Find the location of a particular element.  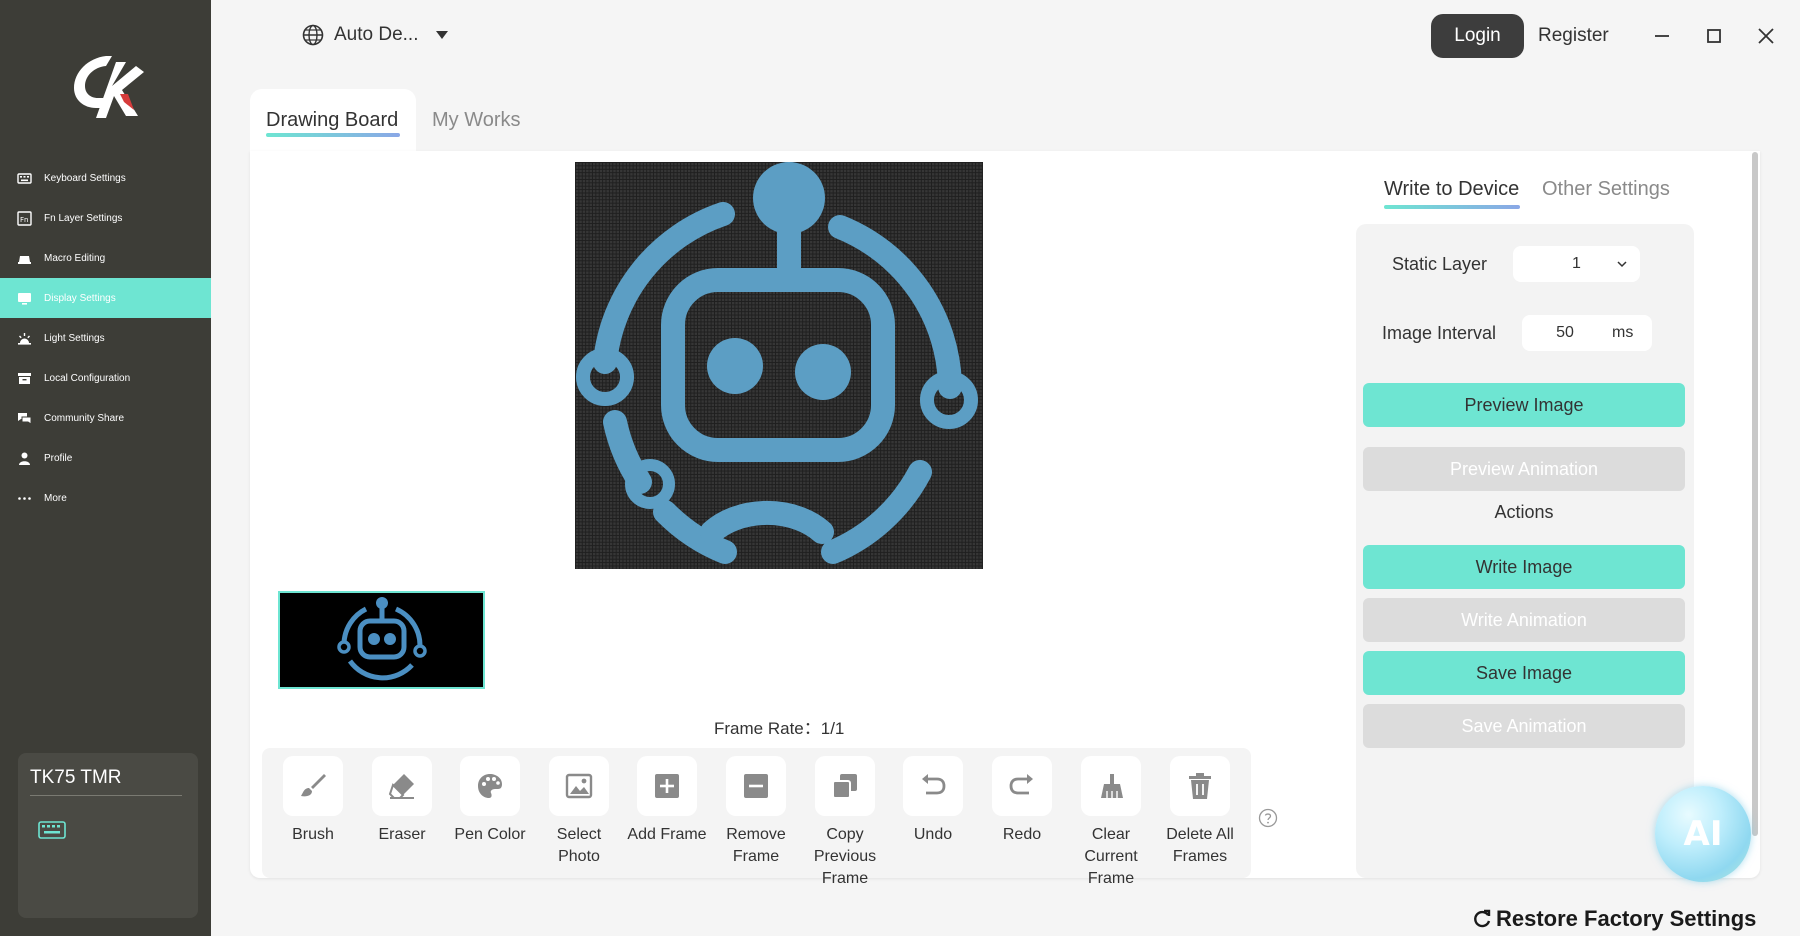

static-layer-select: 1 is located at coordinates (1576, 264).